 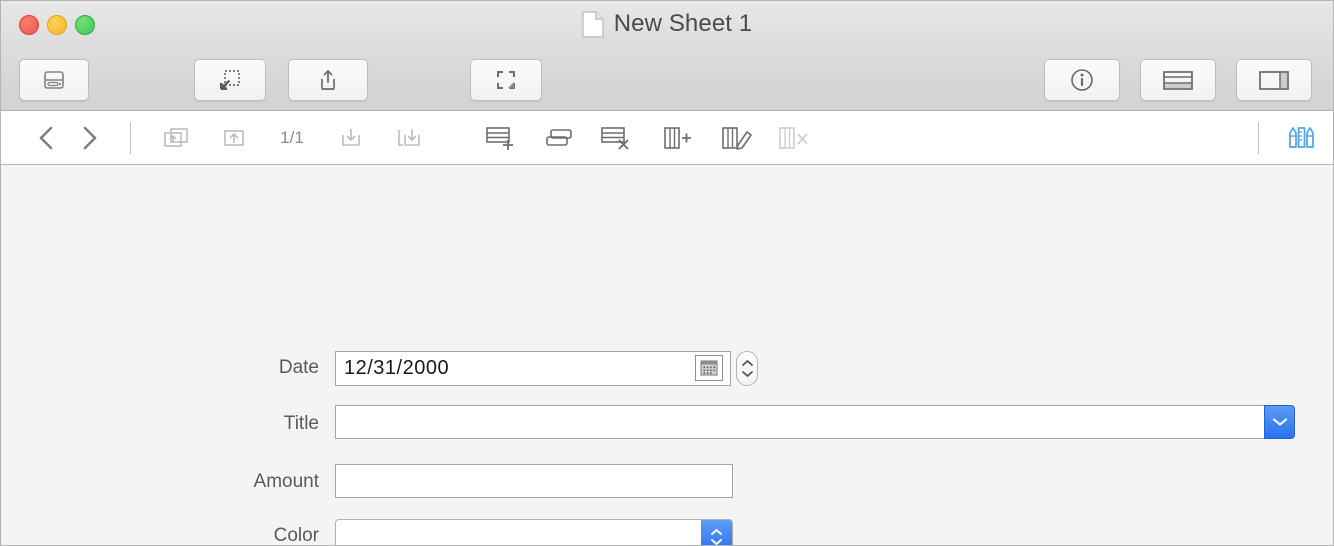 I want to click on disk-drive-icon, so click(x=54, y=80).